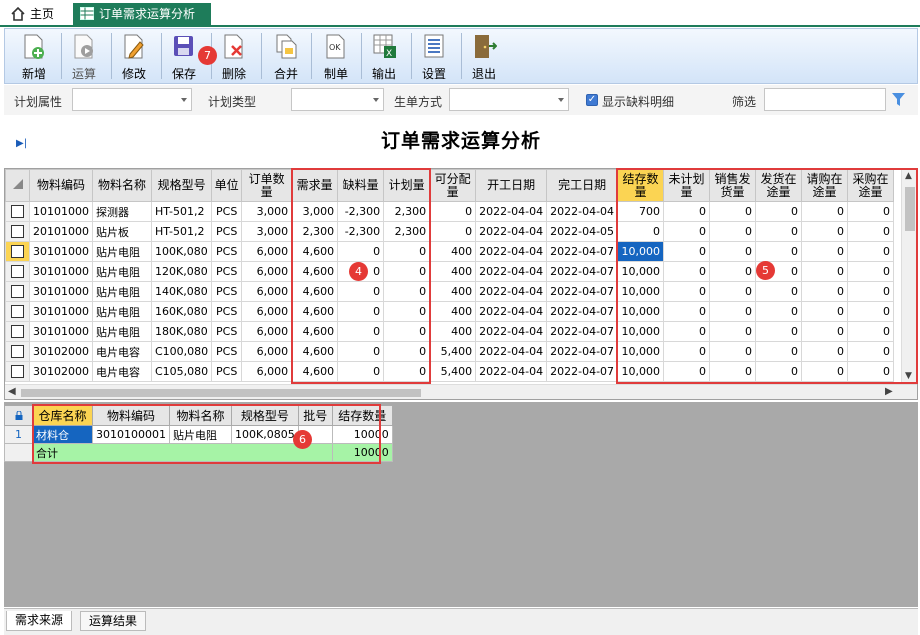 Image resolution: width=920 pixels, height=635 pixels. What do you see at coordinates (181, 371) in the screenshot?
I see `cell-spec: C105,080` at bounding box center [181, 371].